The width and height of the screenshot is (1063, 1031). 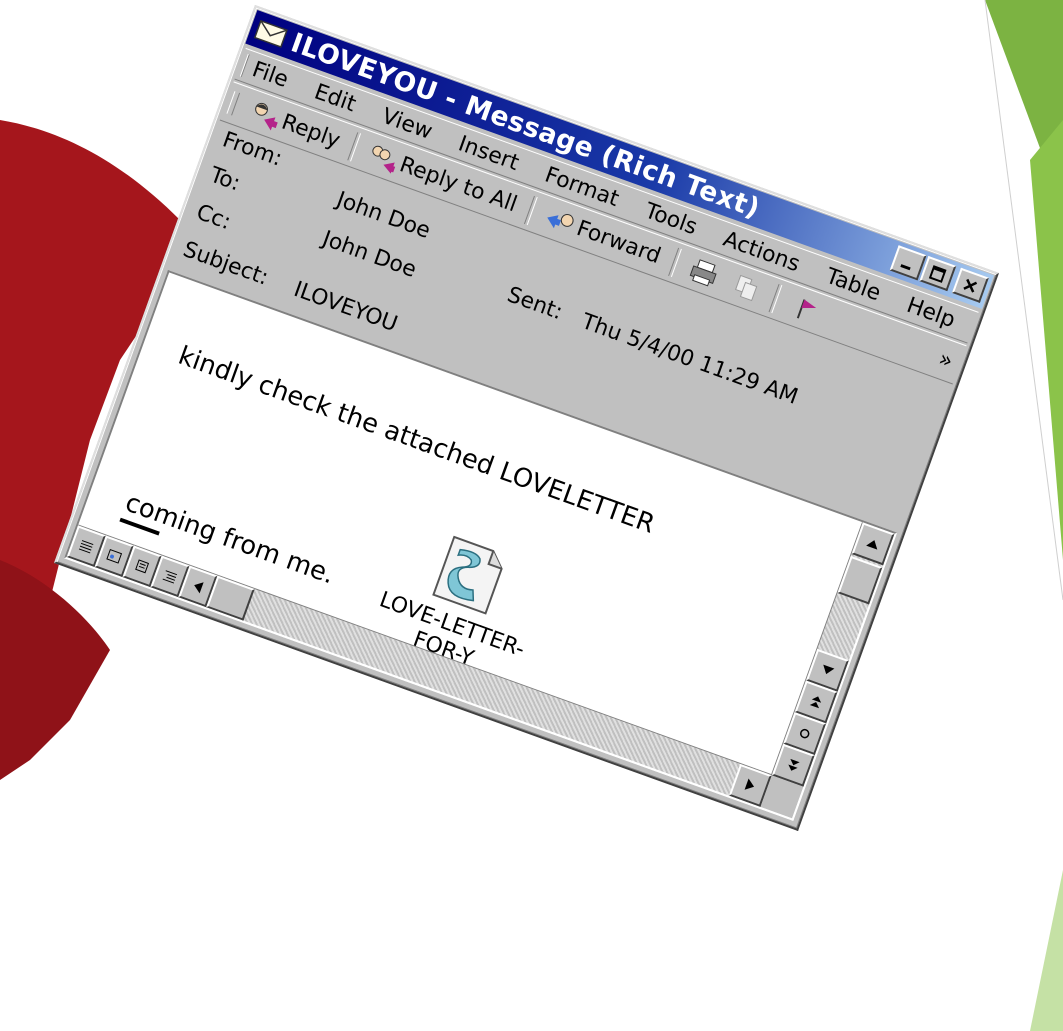 I want to click on forward-icon, so click(x=560, y=221).